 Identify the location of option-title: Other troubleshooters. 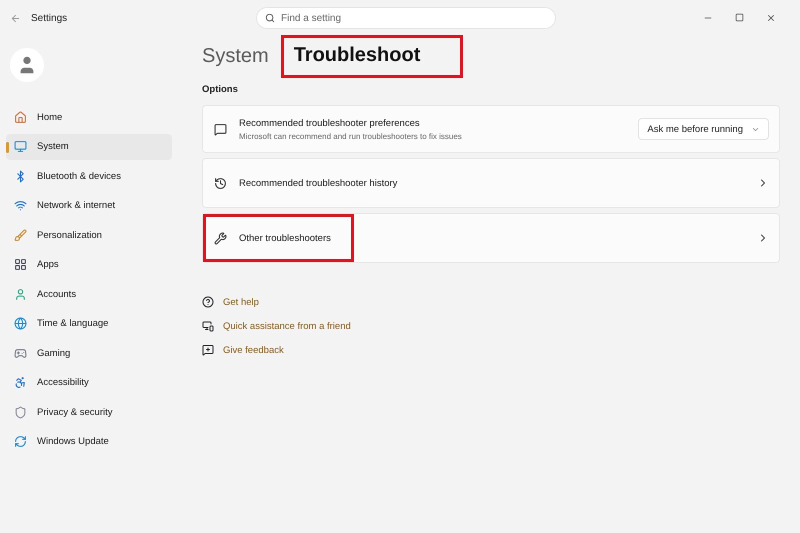
(285, 238).